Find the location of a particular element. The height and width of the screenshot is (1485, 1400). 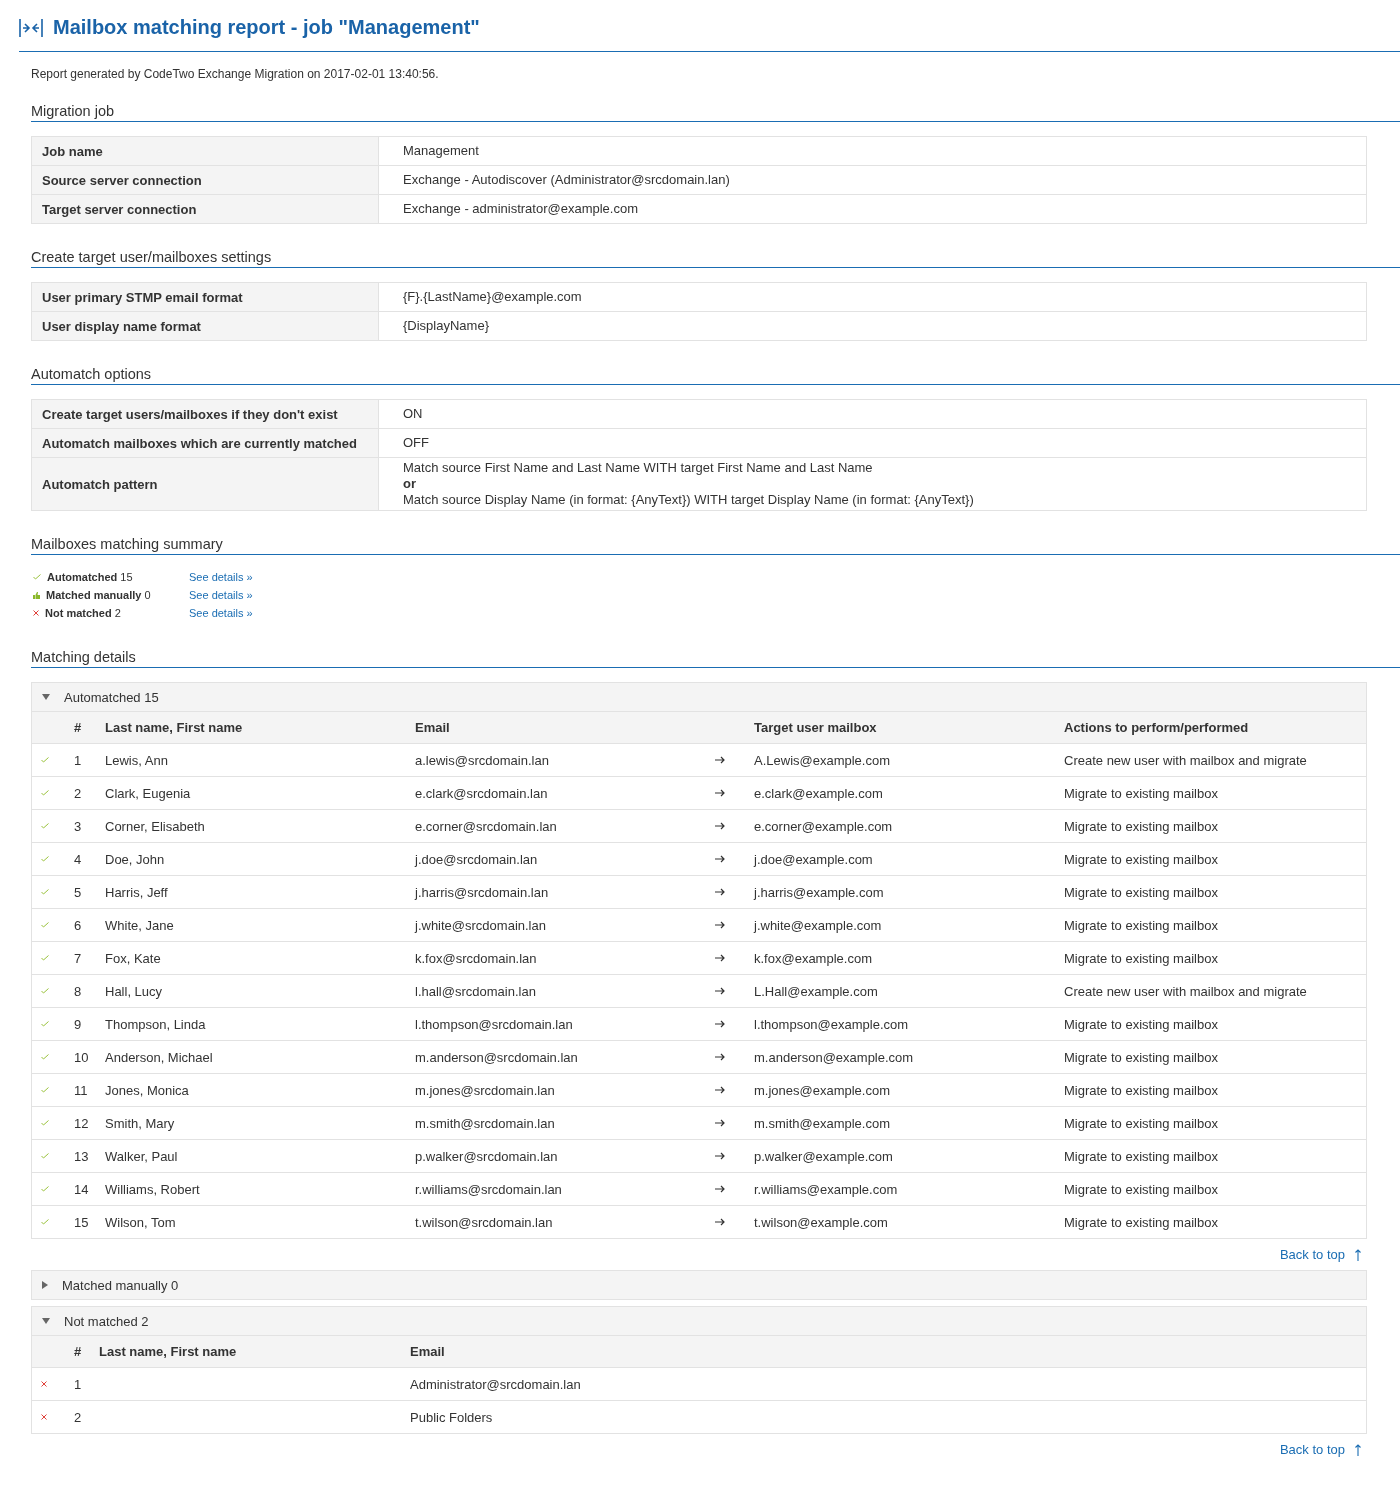

table-cell-text: 10 is located at coordinates (81, 1057).